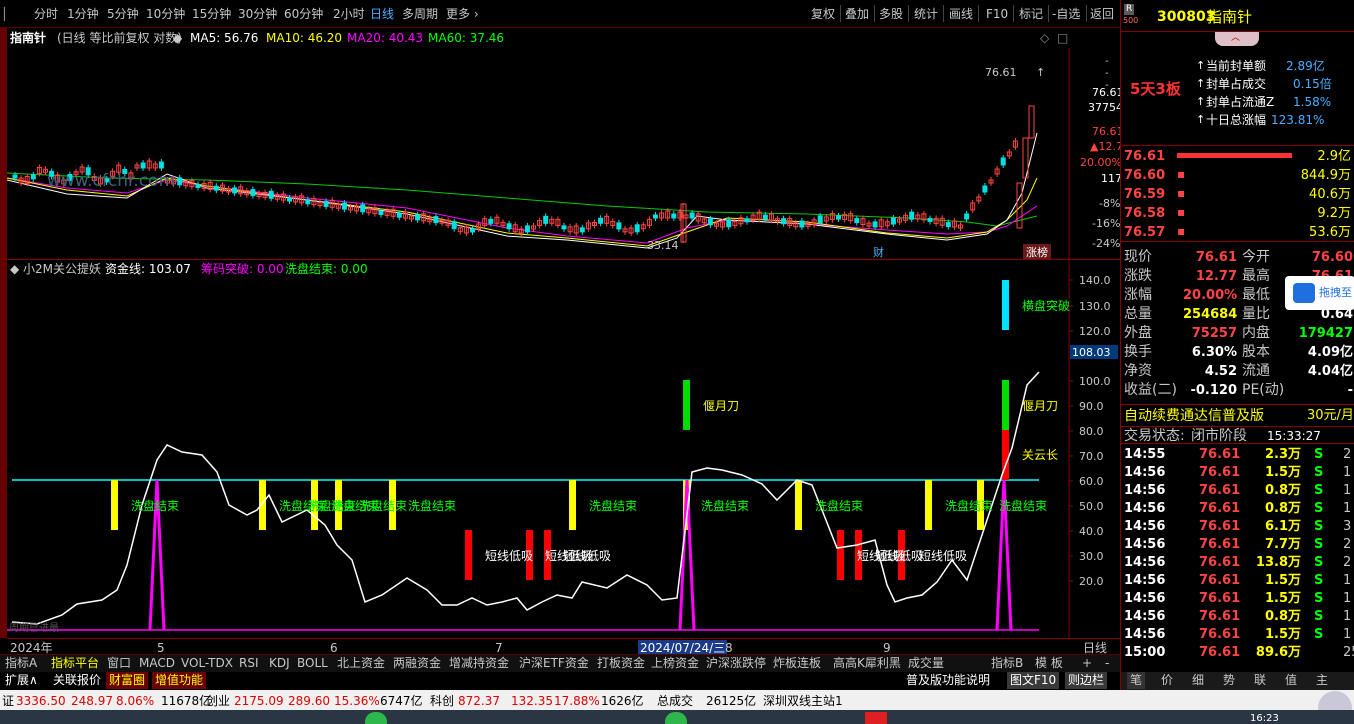  Describe the element at coordinates (736, 663) in the screenshot. I see `indicator-tab: 沪深涨跌停` at that location.